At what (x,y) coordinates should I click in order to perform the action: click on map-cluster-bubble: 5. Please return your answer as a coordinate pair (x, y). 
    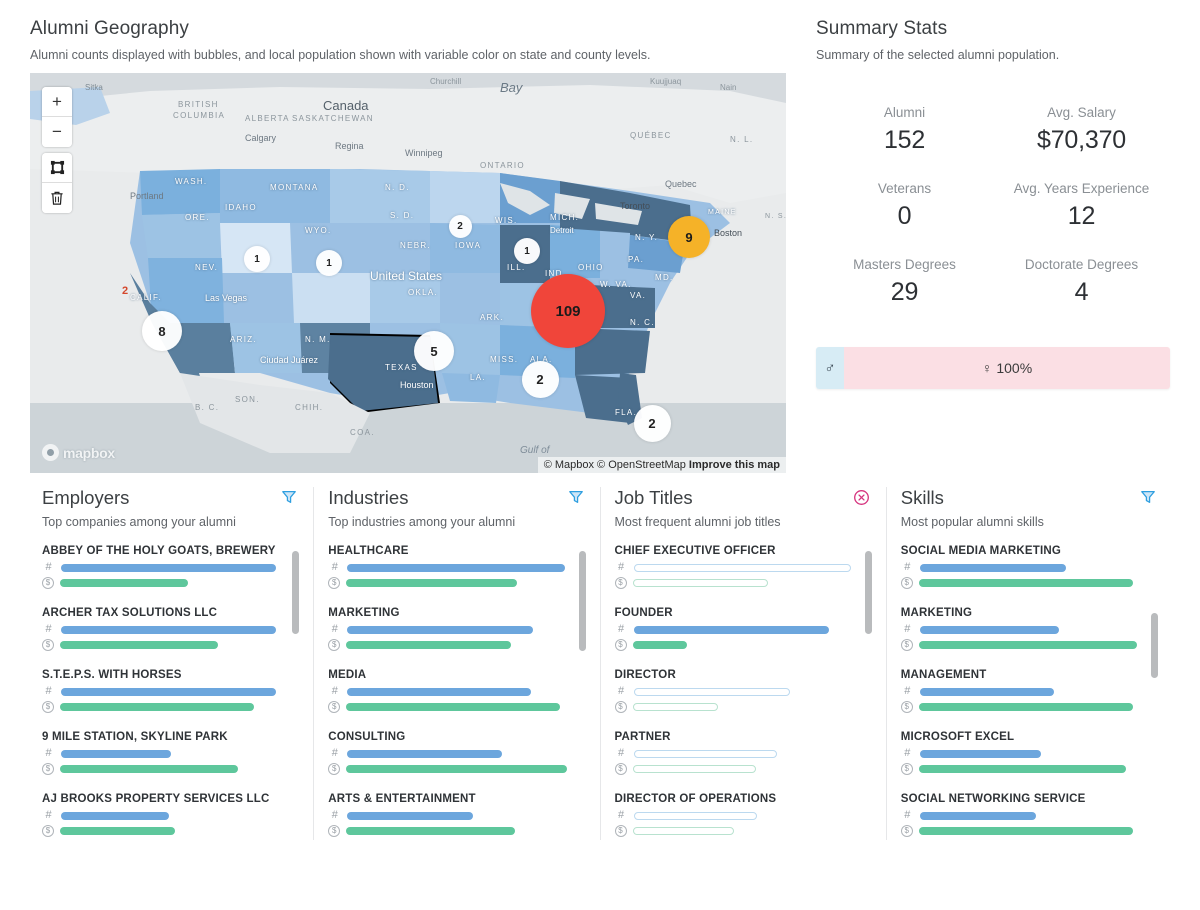
    Looking at the image, I should click on (434, 351).